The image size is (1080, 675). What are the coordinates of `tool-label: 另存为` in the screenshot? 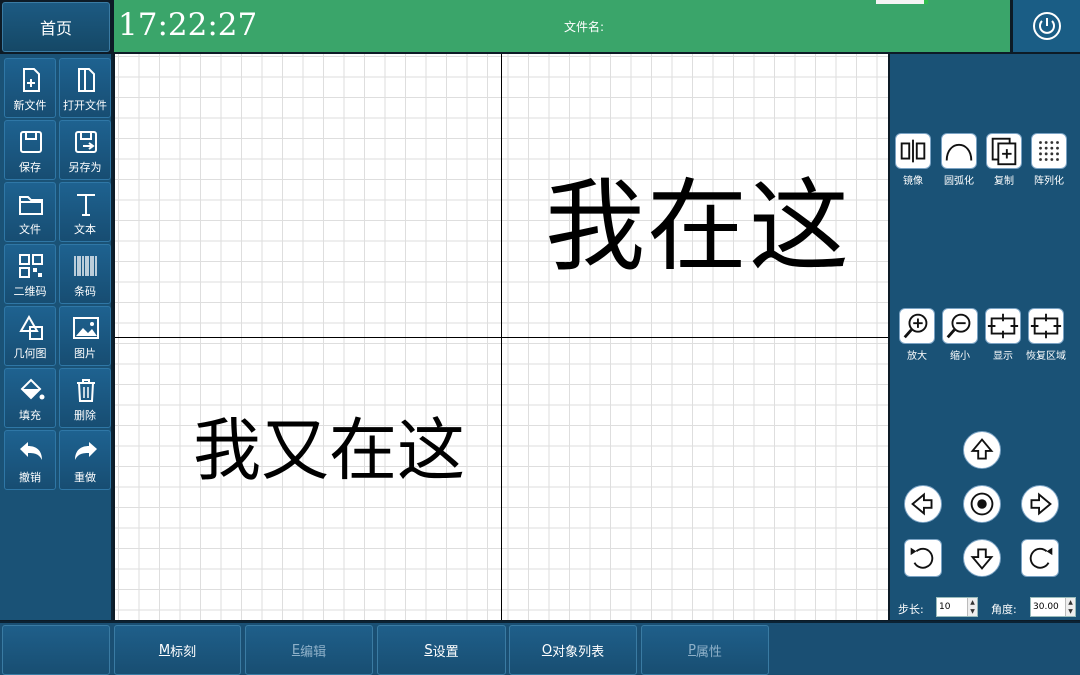 It's located at (85, 167).